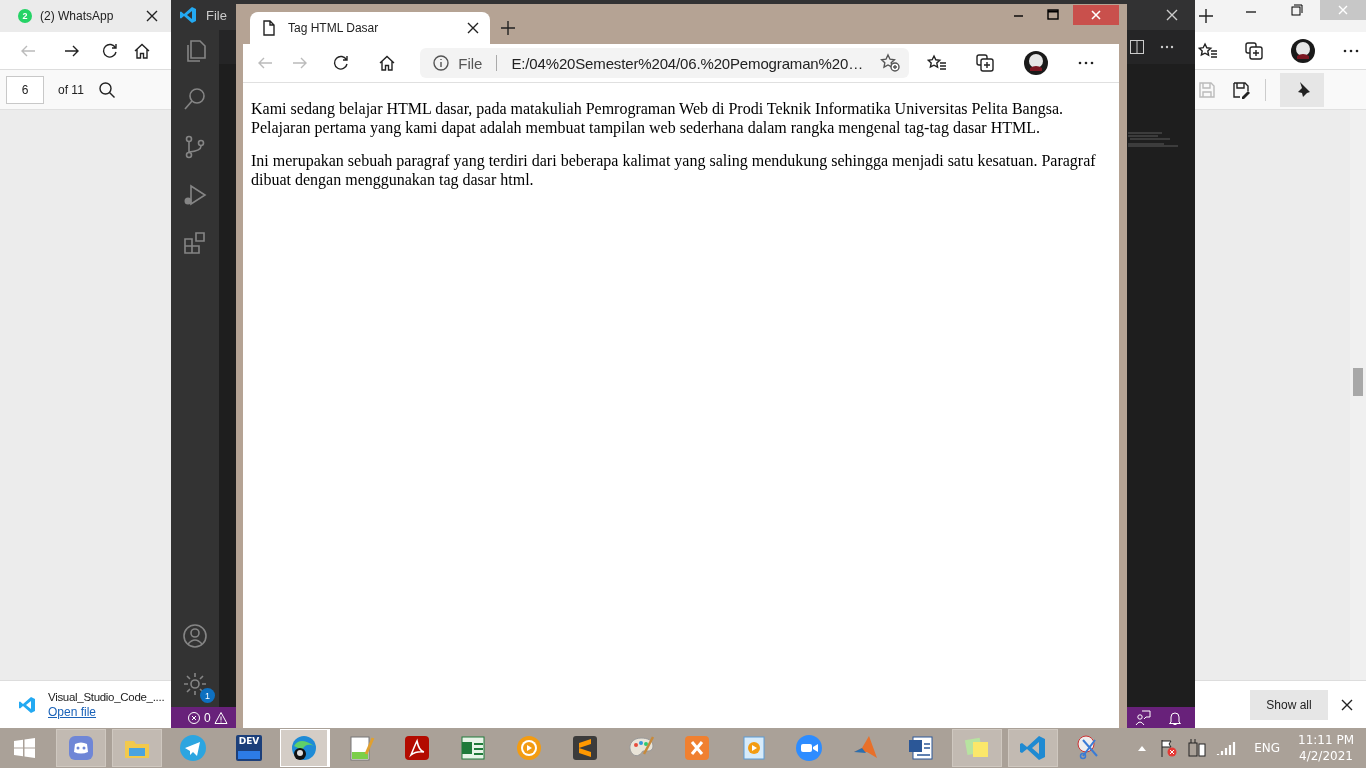 The image size is (1366, 768). I want to click on badge: 1, so click(207, 695).